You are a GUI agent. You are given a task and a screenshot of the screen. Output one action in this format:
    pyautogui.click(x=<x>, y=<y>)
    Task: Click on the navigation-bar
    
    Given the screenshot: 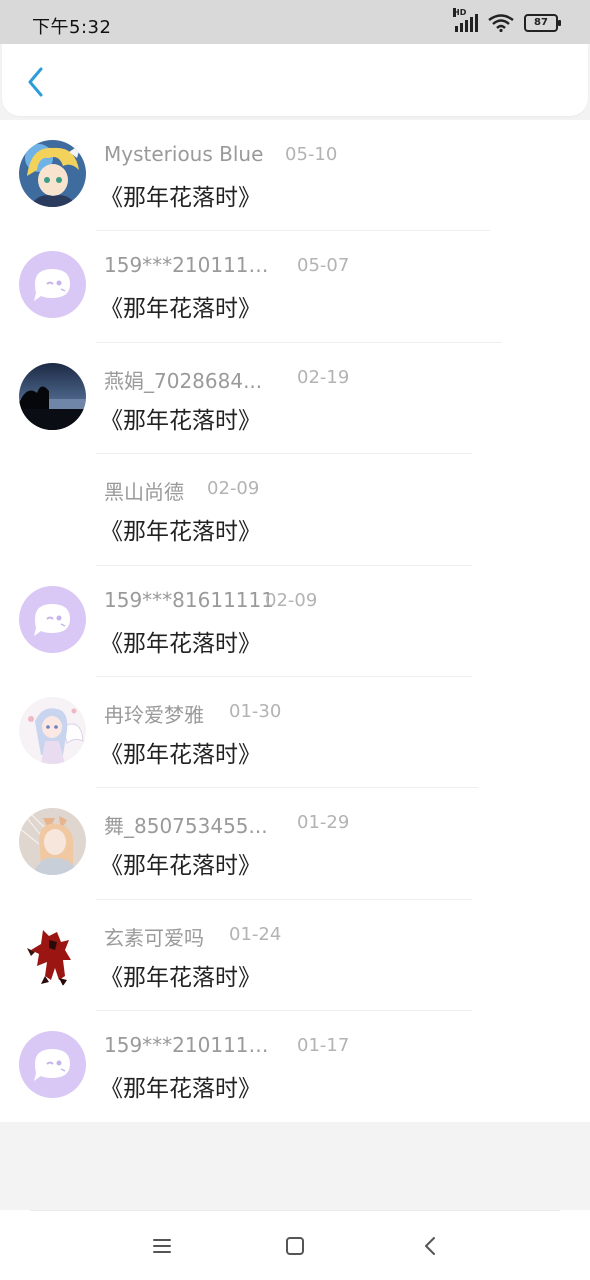 What is the action you would take?
    pyautogui.click(x=295, y=1245)
    